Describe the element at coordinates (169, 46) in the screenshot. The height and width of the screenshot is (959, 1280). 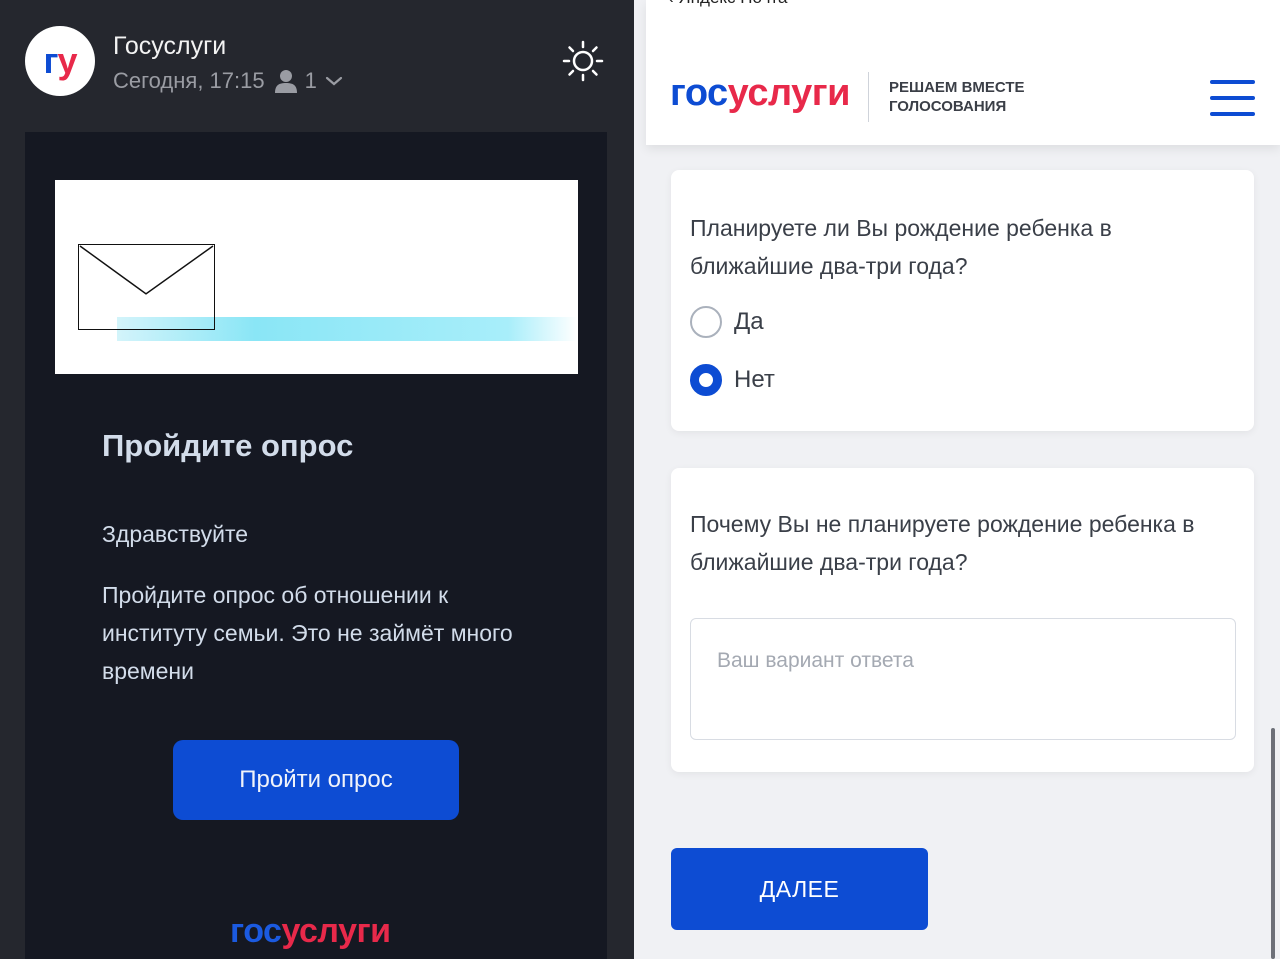
I see `sender-name: Госуслуги` at that location.